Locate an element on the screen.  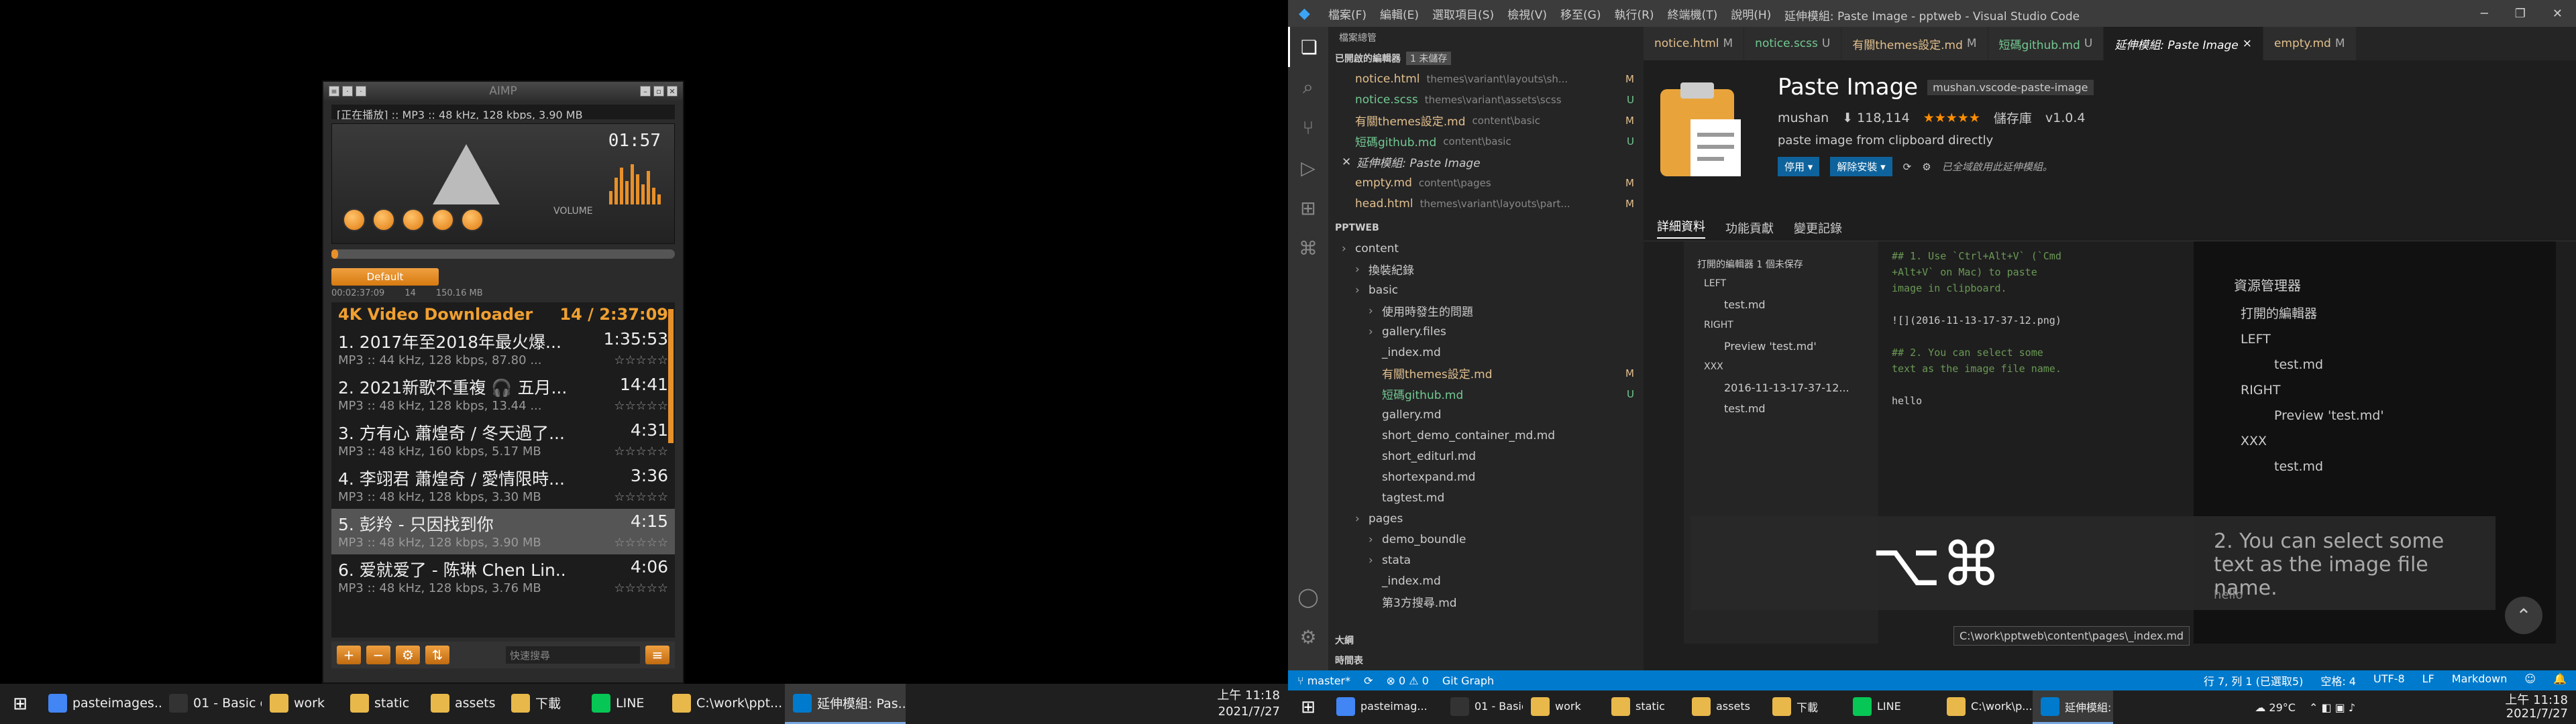
open-editor-item: notice.scss themes\variant\assets\scss U is located at coordinates (1486, 99).